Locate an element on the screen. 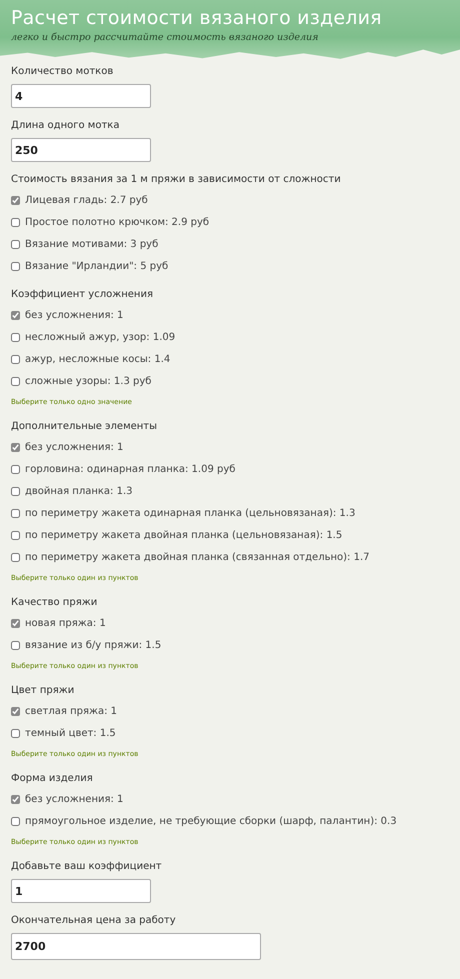 This screenshot has height=979, width=460. option-label: новая пряжа: 1 is located at coordinates (65, 623).